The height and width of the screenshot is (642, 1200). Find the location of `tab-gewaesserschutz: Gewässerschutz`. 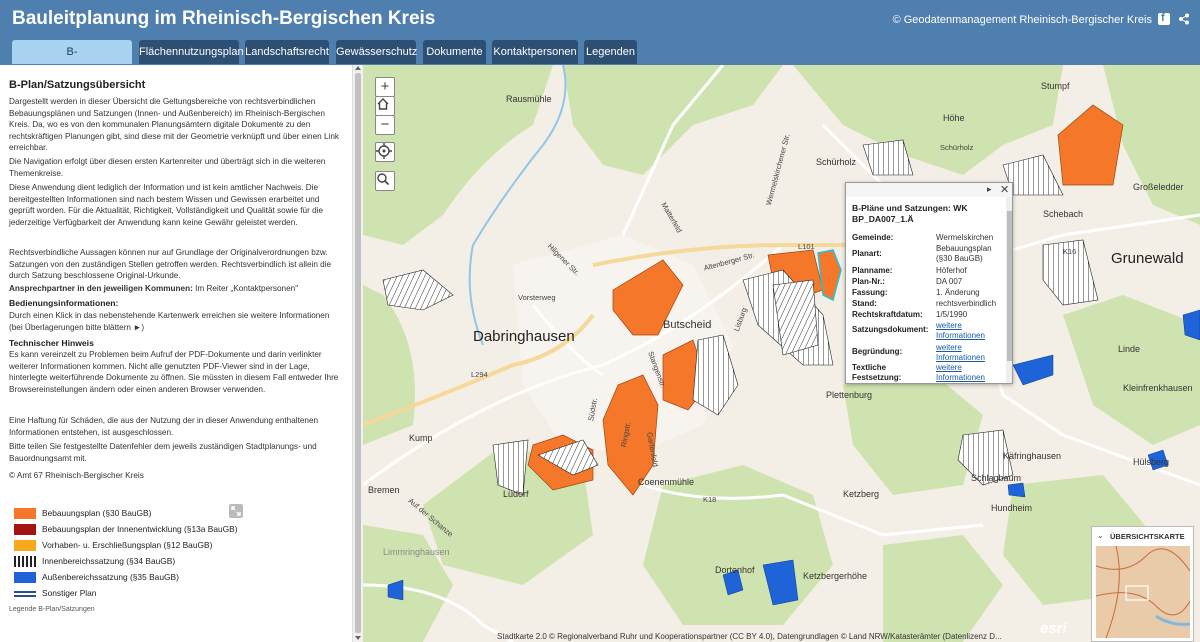

tab-gewaesserschutz: Gewässerschutz is located at coordinates (376, 52).